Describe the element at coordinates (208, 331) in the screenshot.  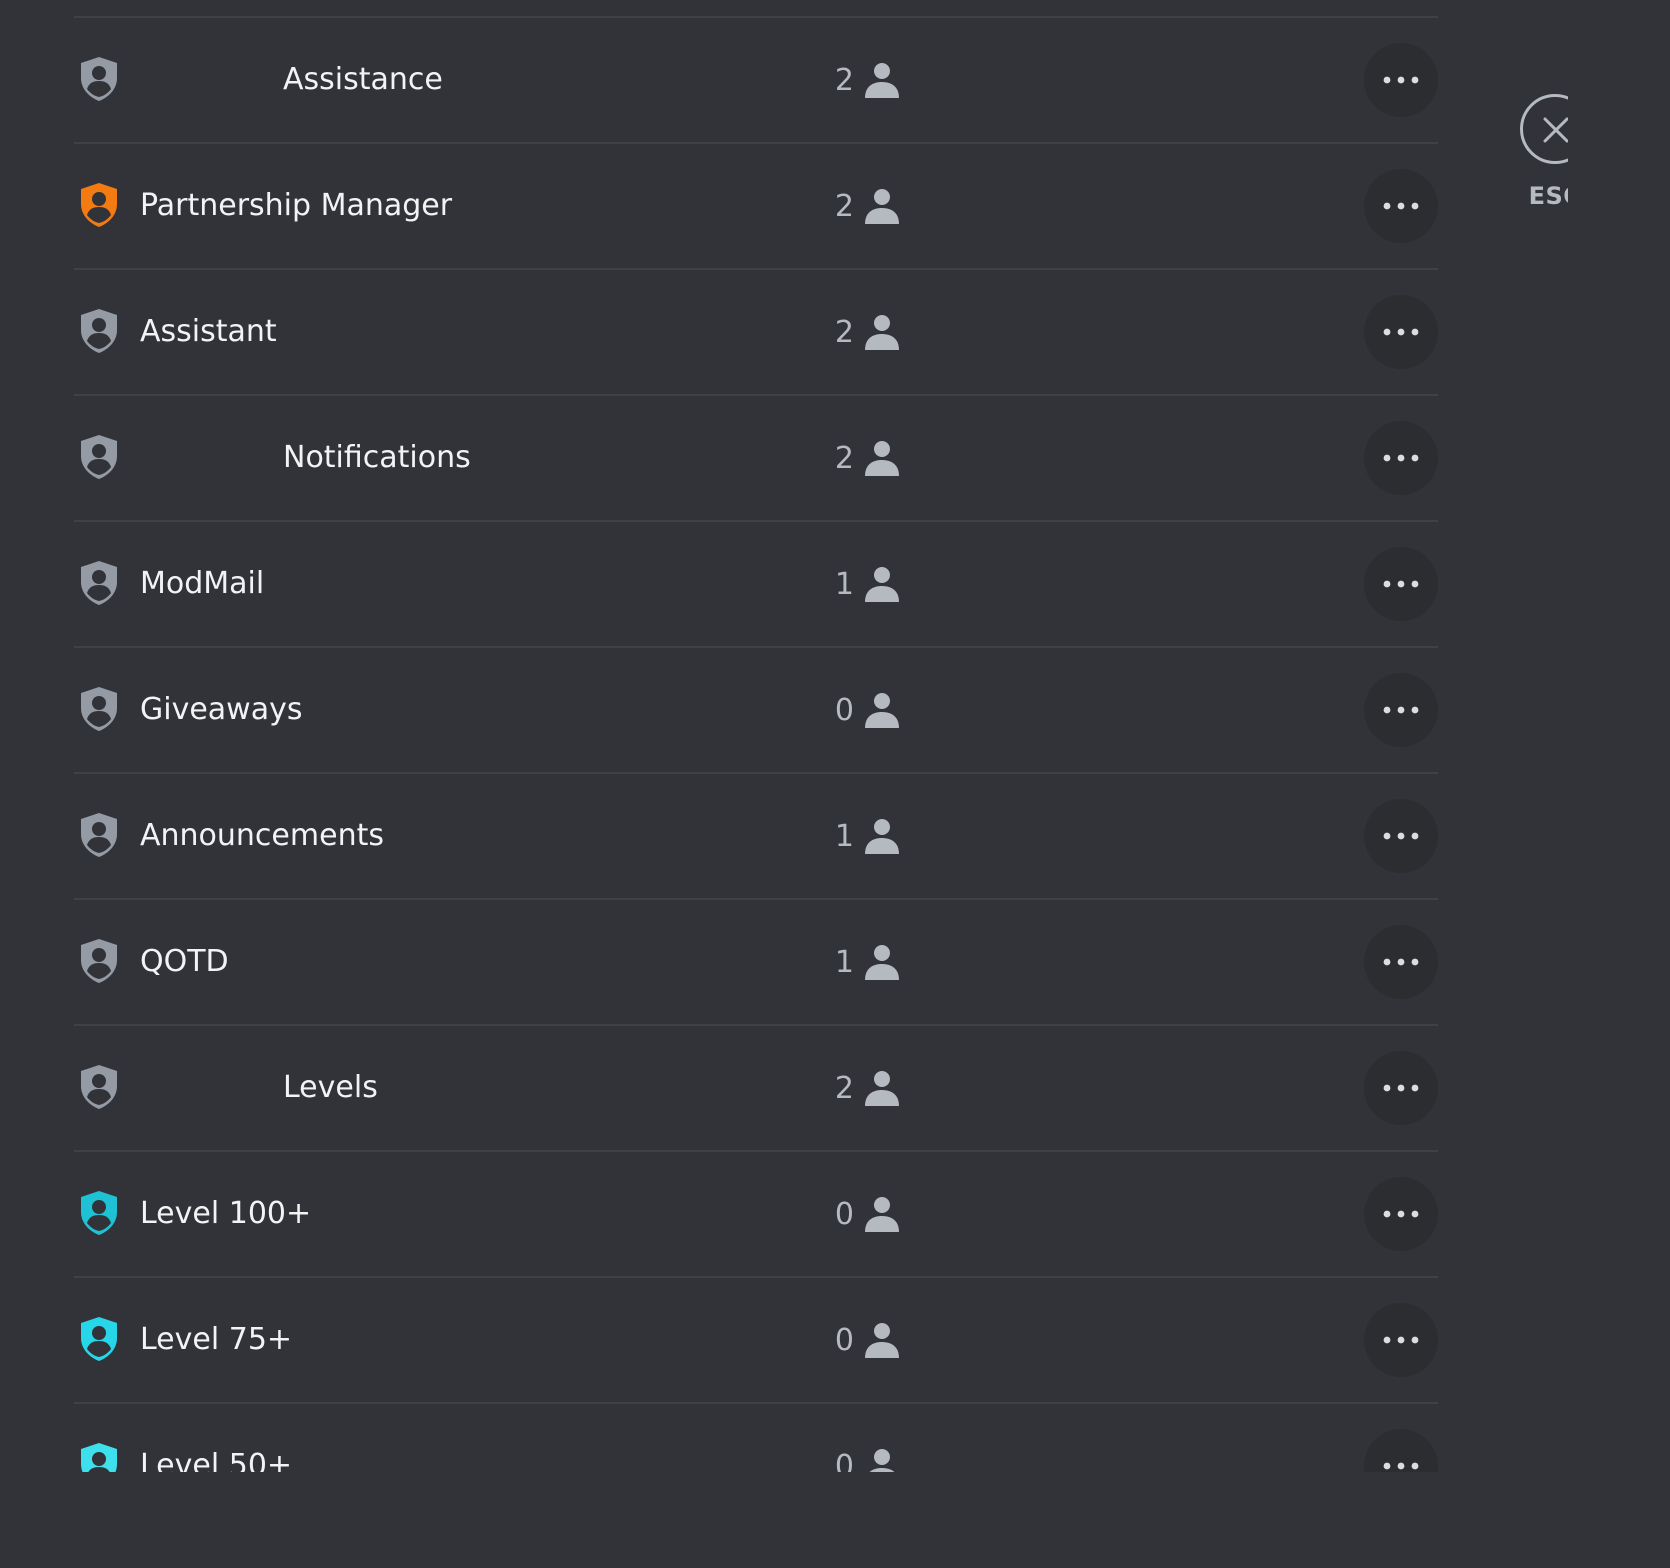
I see `role-name: Assistant` at that location.